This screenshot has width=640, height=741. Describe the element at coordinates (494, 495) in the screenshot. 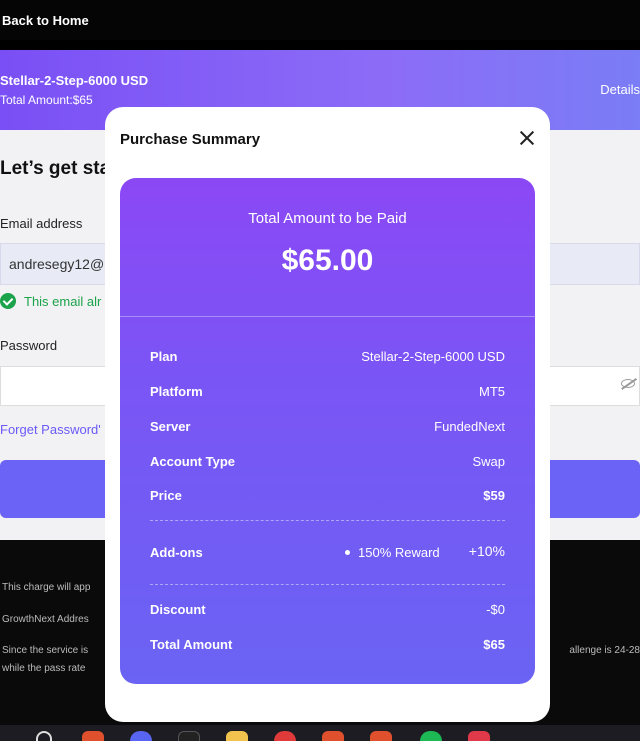

I see `row-value: $59` at that location.